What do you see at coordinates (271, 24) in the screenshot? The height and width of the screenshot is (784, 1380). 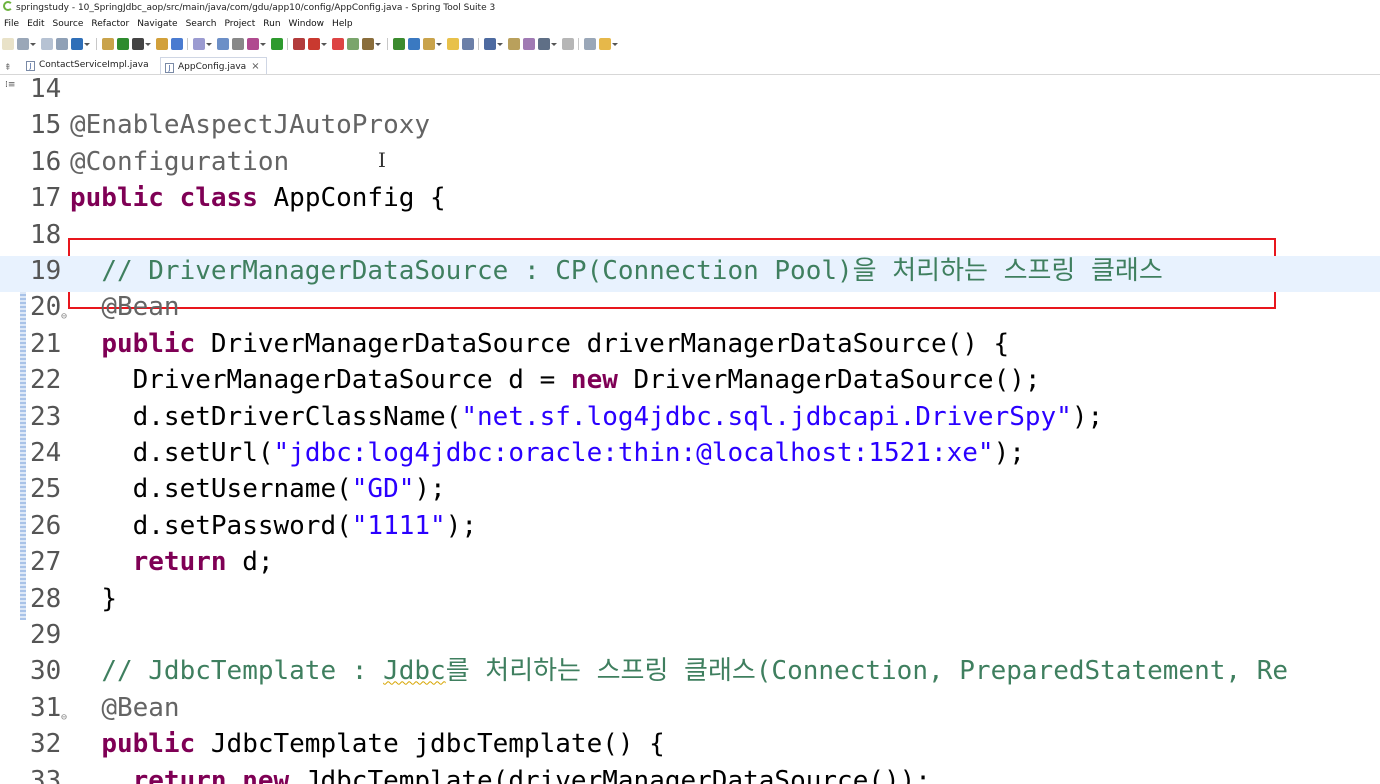 I see `menu-run: Run` at bounding box center [271, 24].